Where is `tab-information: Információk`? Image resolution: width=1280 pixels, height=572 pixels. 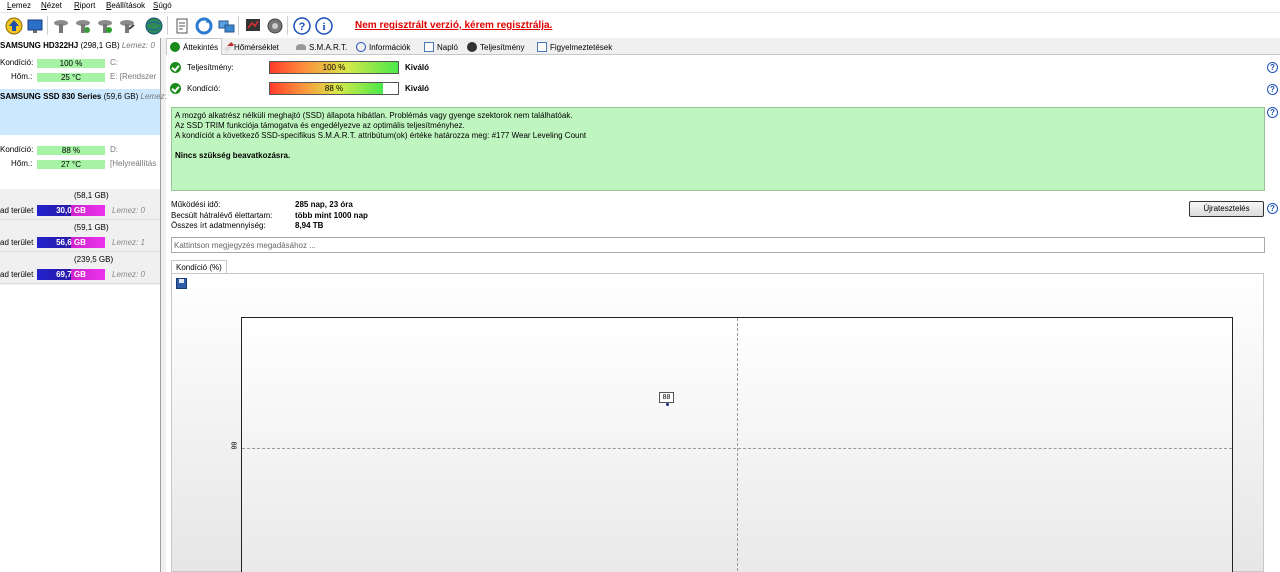 tab-information: Információk is located at coordinates (383, 47).